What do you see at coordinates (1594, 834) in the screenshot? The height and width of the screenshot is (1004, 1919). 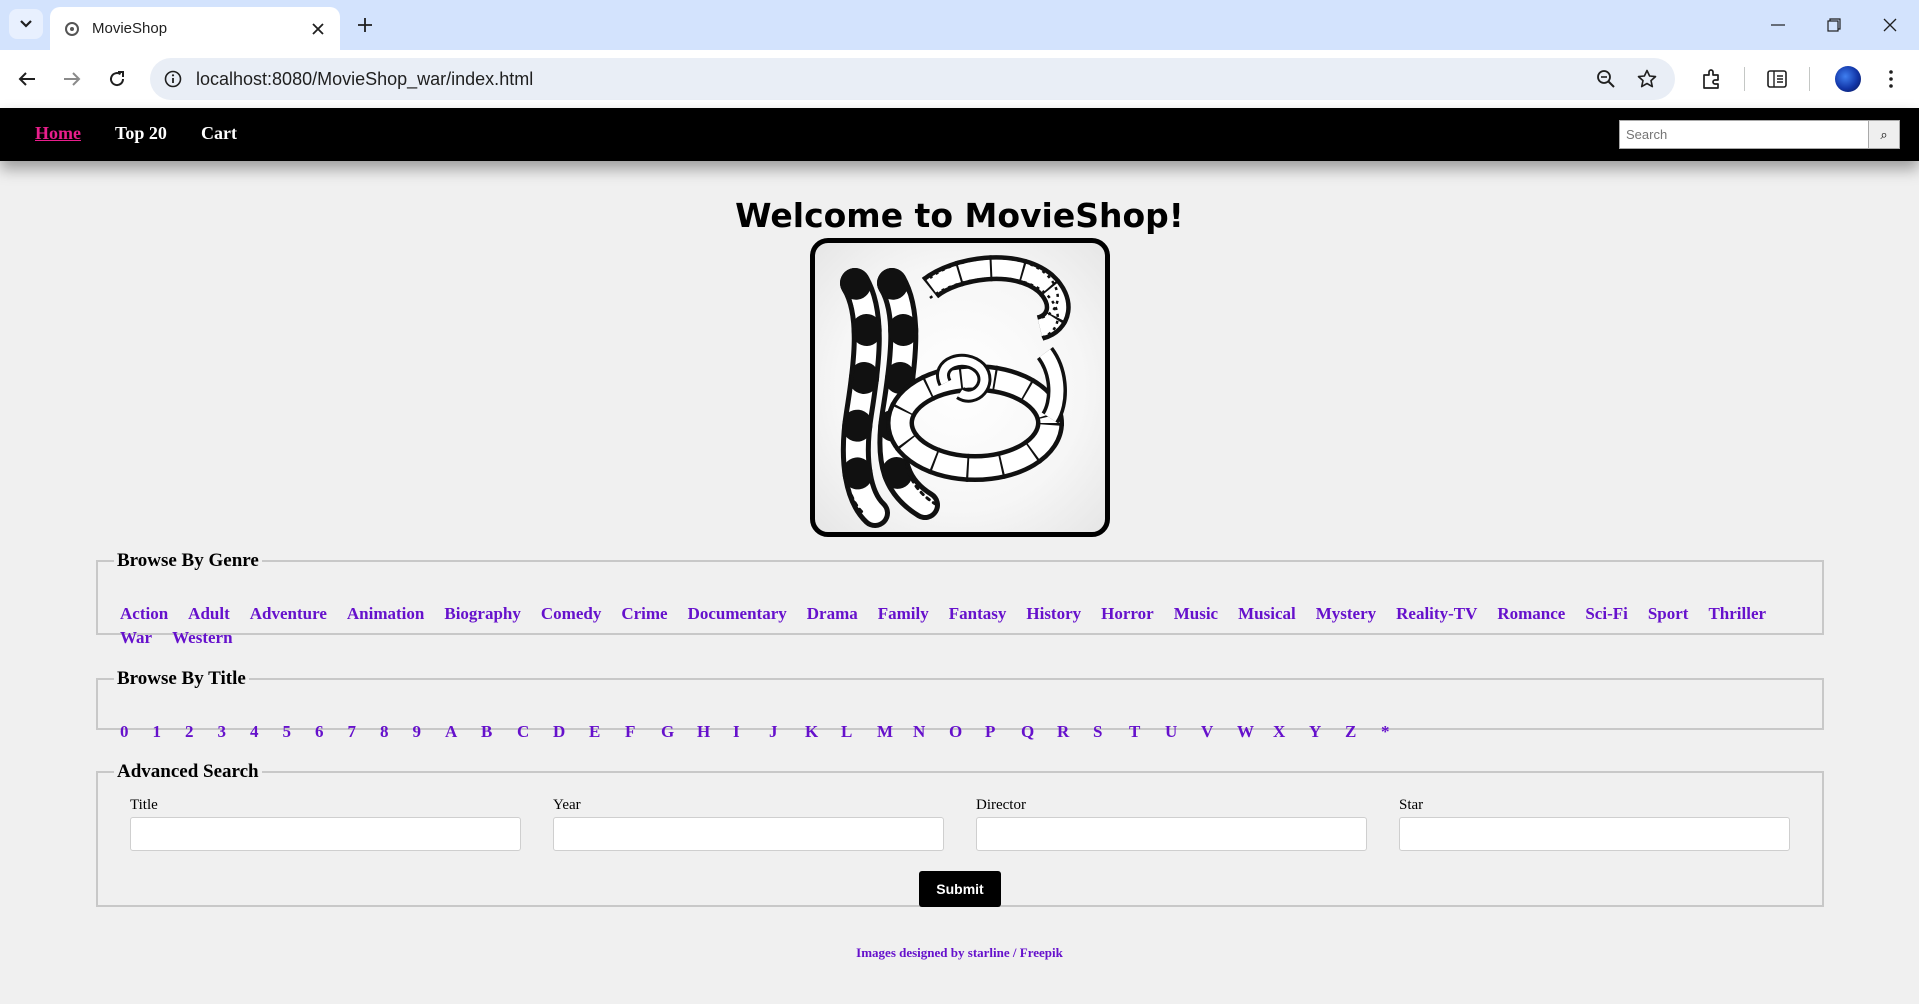 I see `star-input` at bounding box center [1594, 834].